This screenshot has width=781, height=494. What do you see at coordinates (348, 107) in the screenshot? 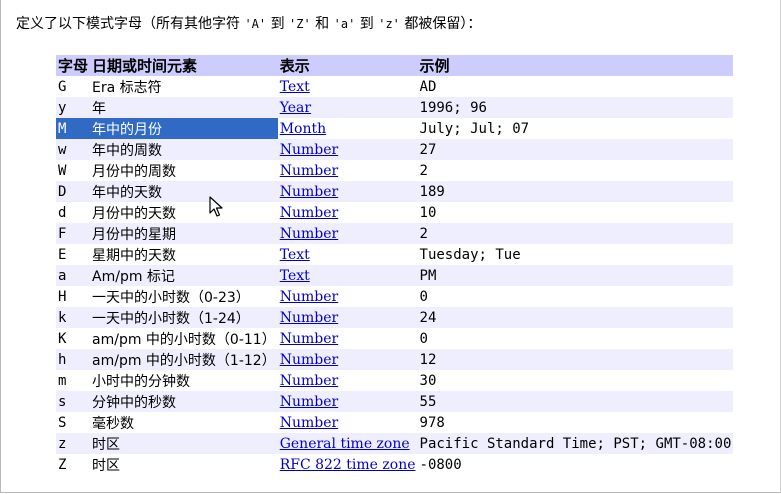
I see `cell-presentation: Year` at bounding box center [348, 107].